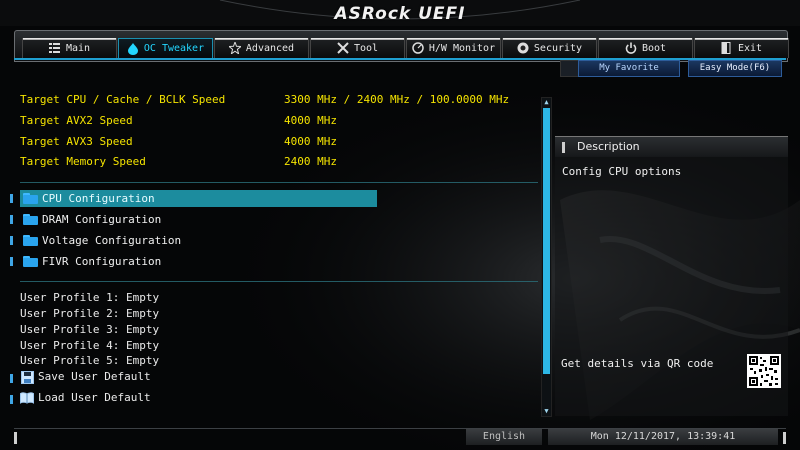 Image resolution: width=800 pixels, height=450 pixels. Describe the element at coordinates (570, 68) in the screenshot. I see `favorite-slot` at that location.